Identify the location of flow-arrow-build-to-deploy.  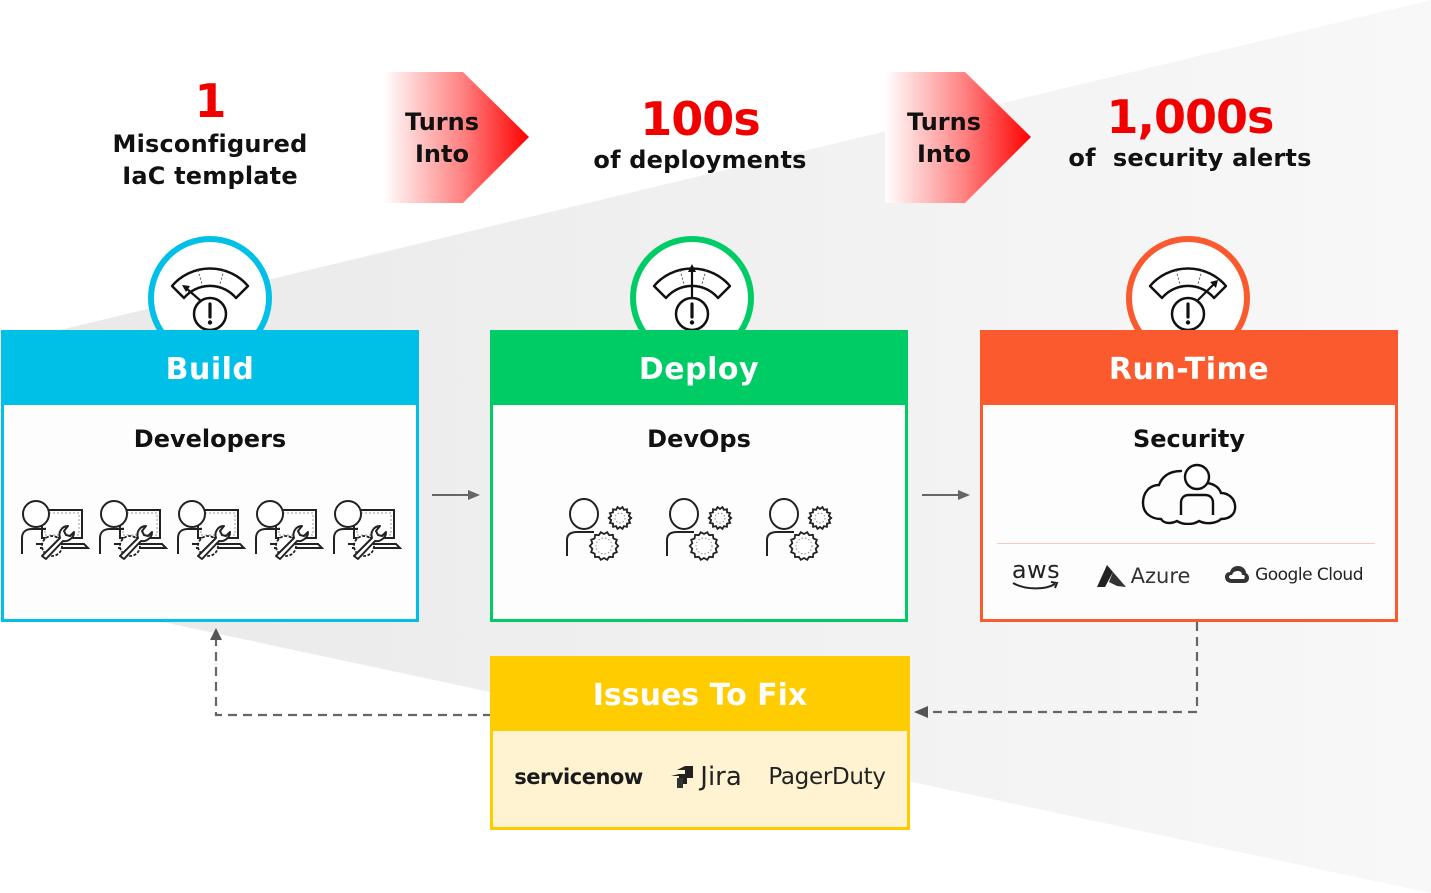
(456, 495).